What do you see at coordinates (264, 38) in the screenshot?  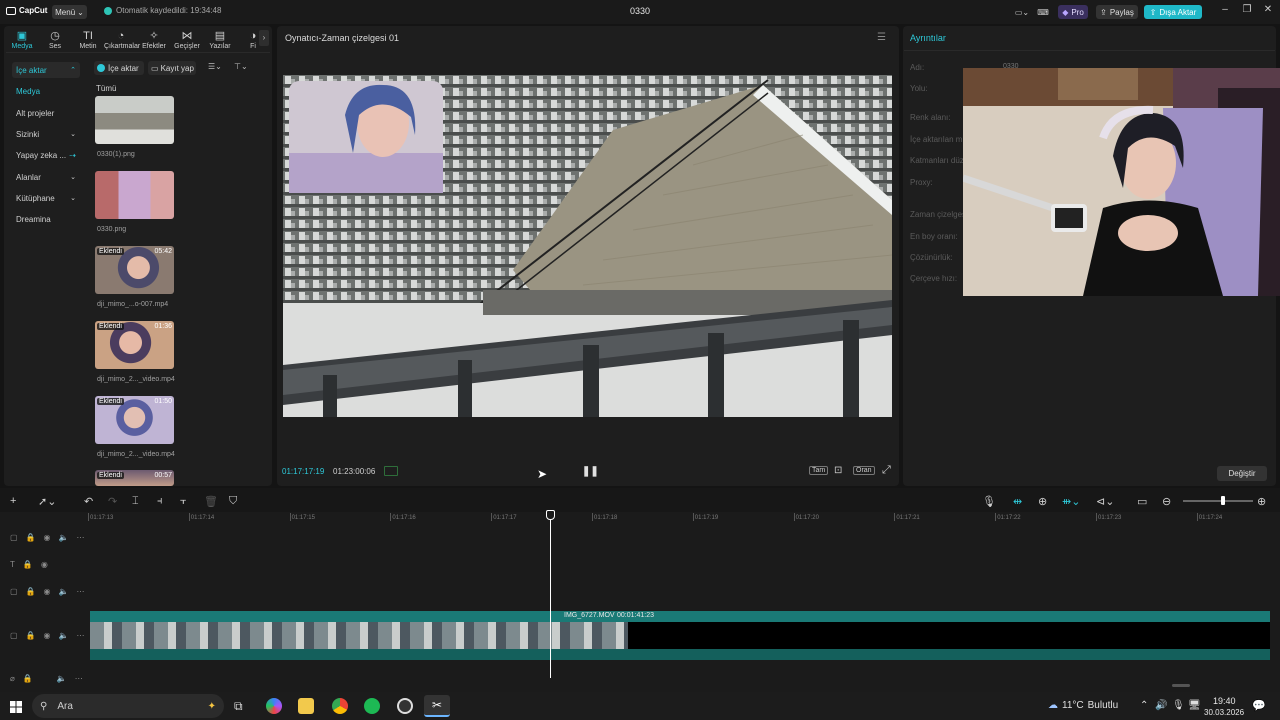 I see `tools-scroll-right: ›` at bounding box center [264, 38].